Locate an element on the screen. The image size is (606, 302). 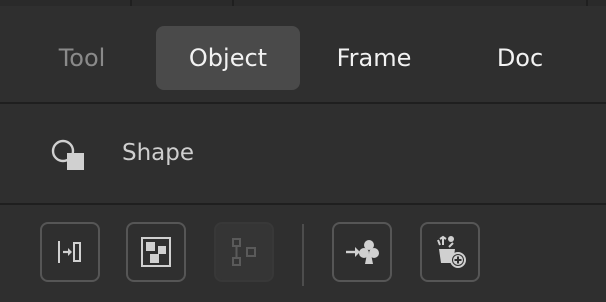
shape-icon is located at coordinates (67, 154).